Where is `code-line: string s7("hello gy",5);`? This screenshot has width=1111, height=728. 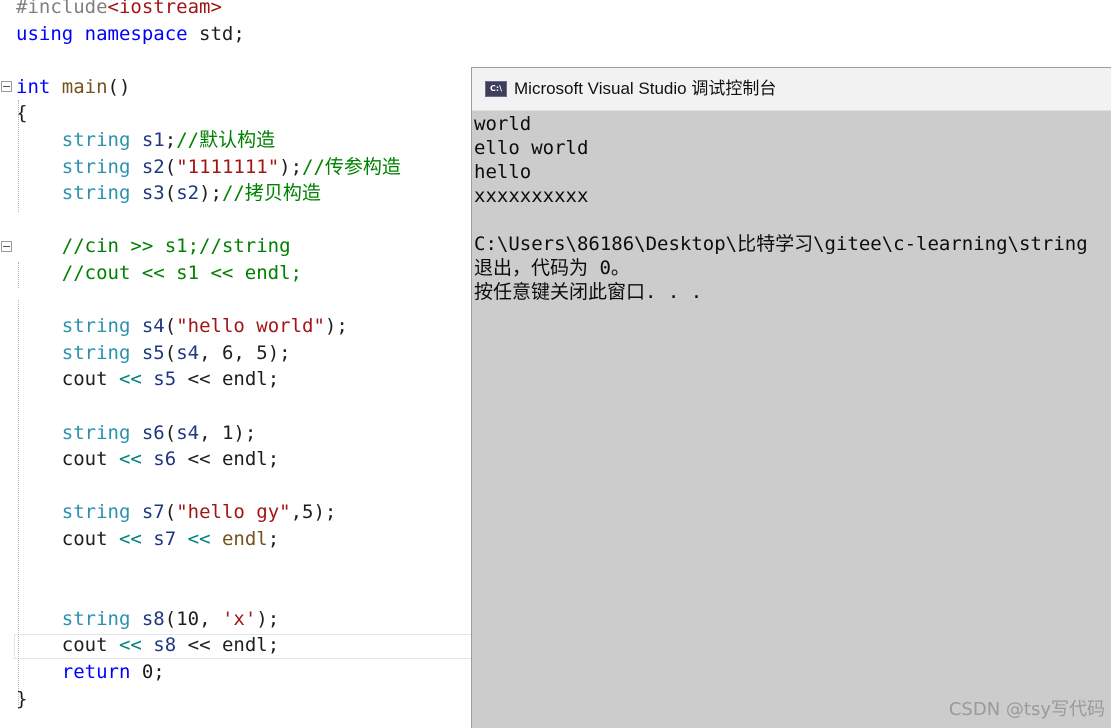
code-line: string s7("hello gy",5); is located at coordinates (176, 512).